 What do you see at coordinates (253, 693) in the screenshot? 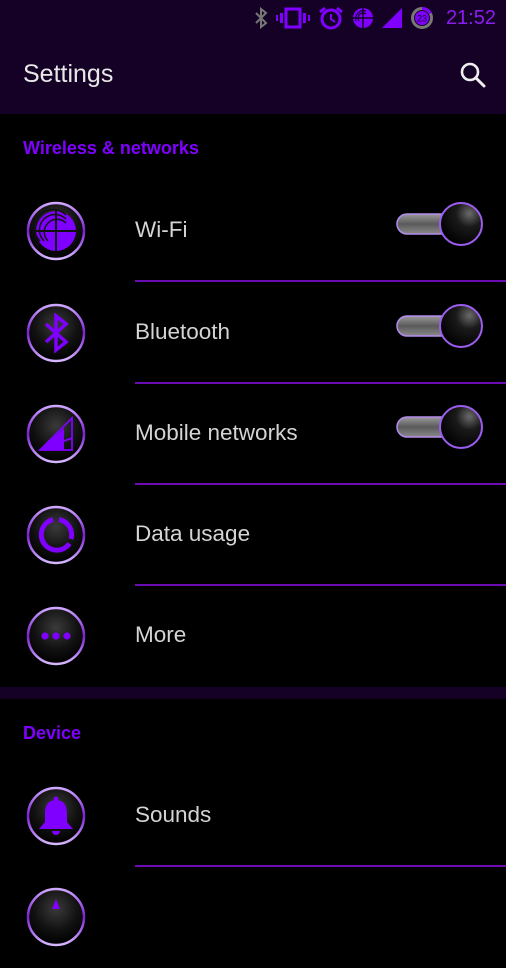
I see `section-separator` at bounding box center [253, 693].